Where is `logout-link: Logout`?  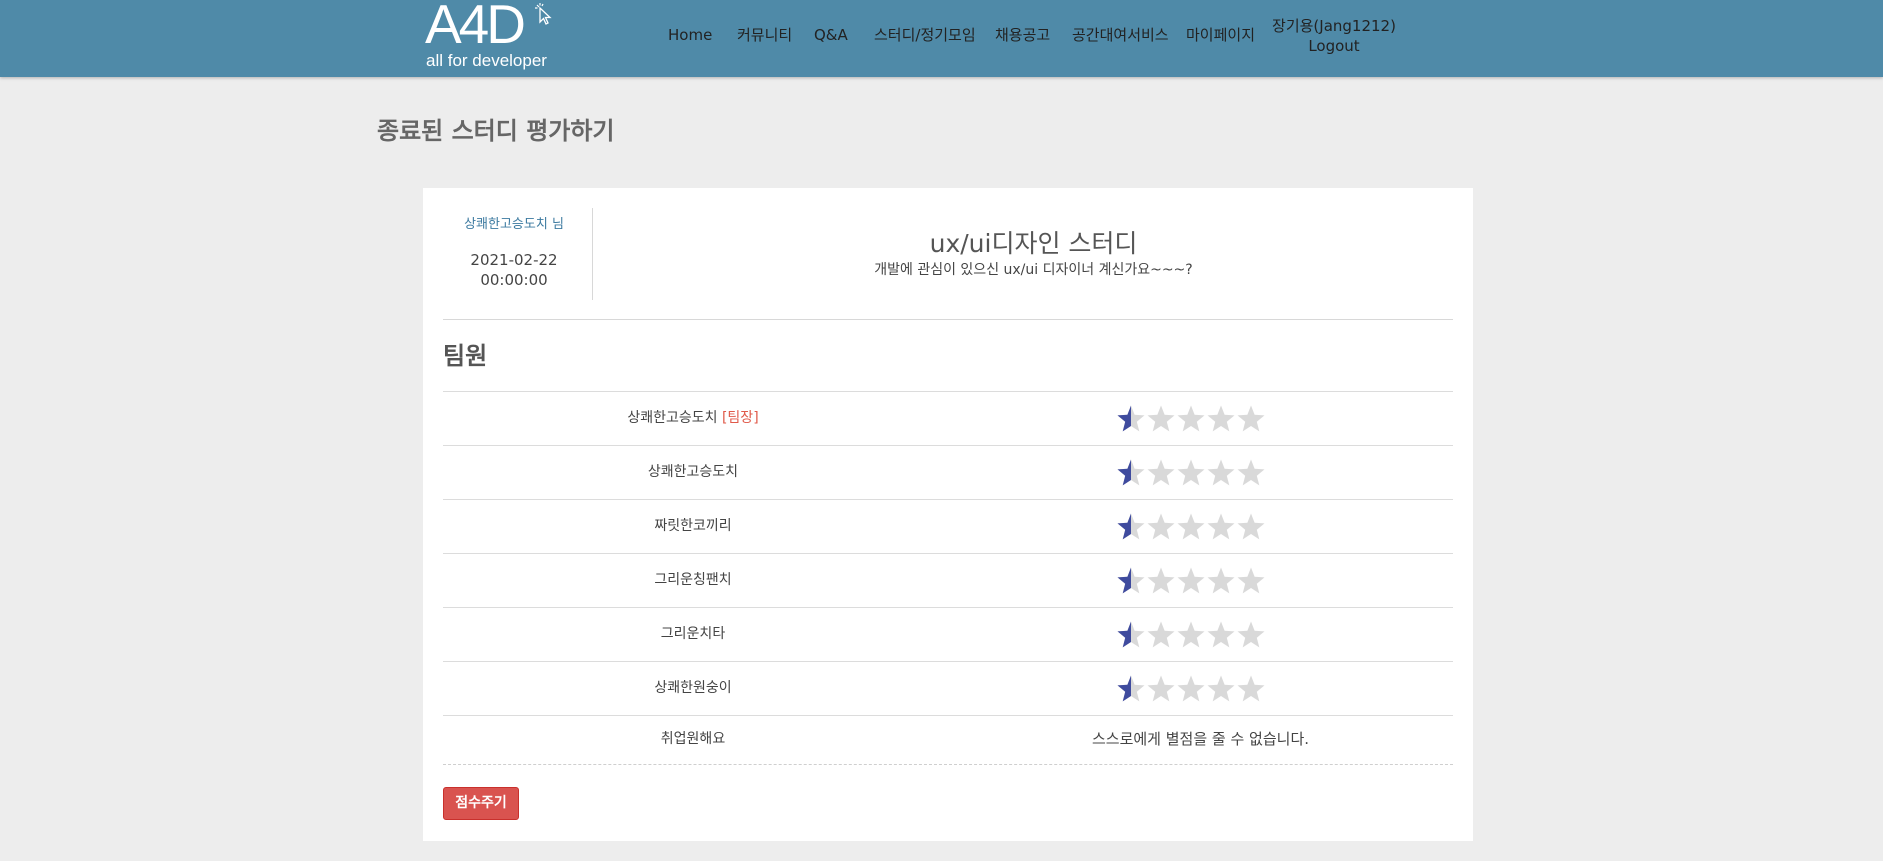
logout-link: Logout is located at coordinates (1334, 46).